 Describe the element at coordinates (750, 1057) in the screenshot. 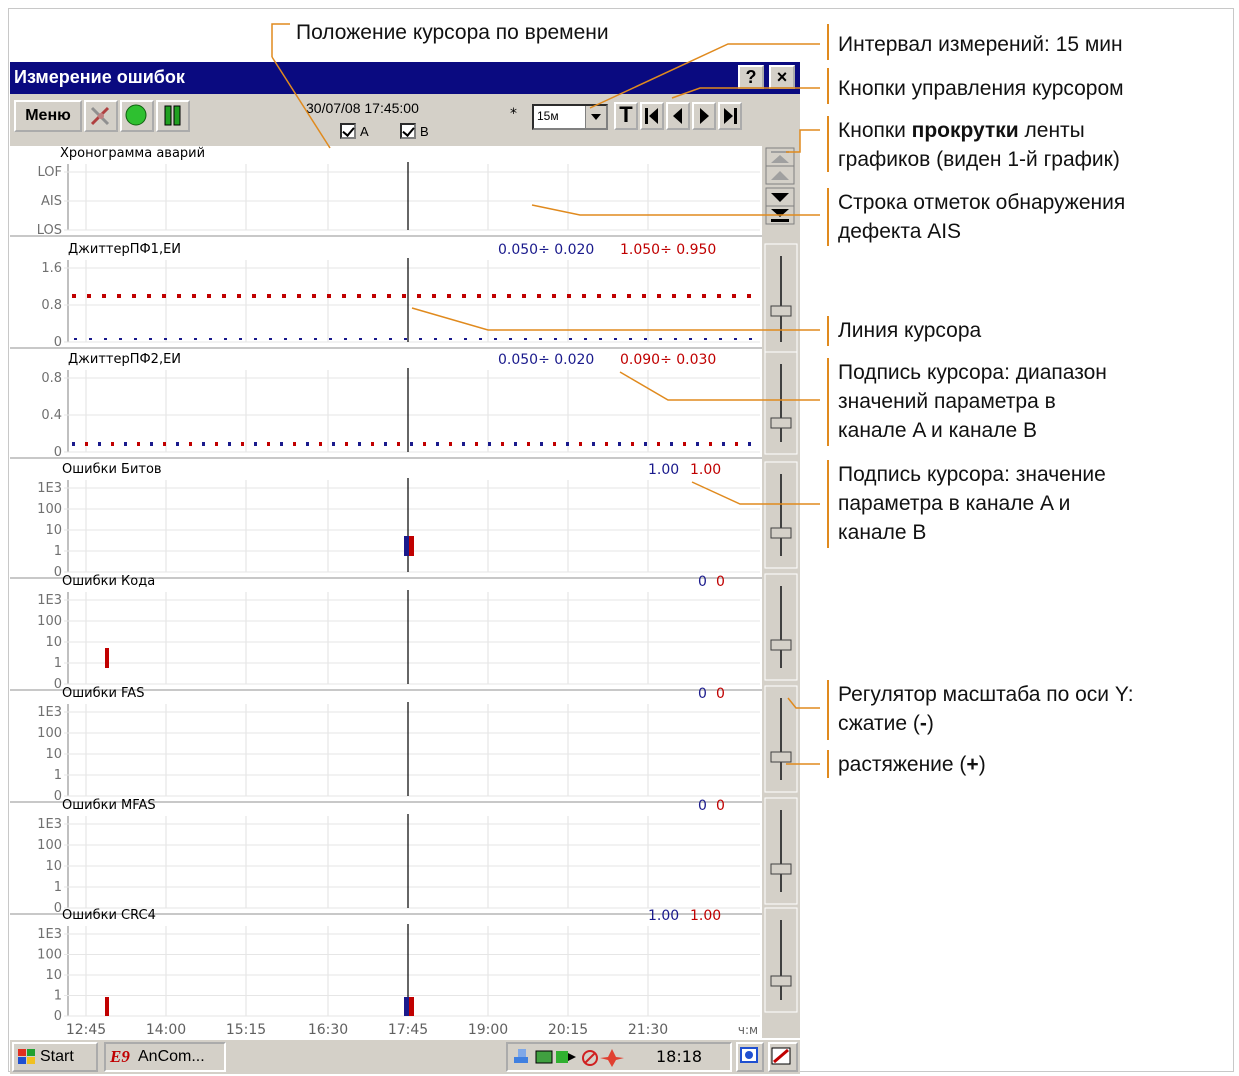

I see `desktop-button` at that location.